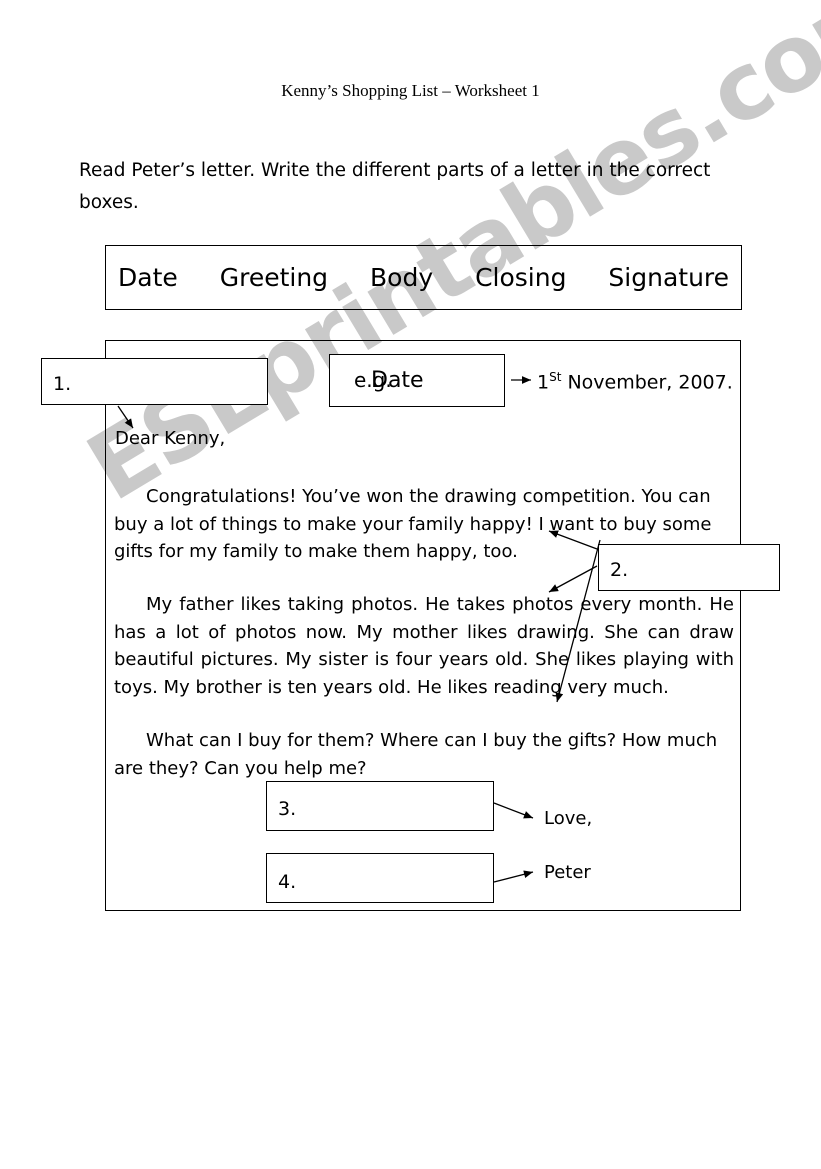 The height and width of the screenshot is (1169, 821). What do you see at coordinates (274, 277) in the screenshot?
I see `word-bank-term-greeting: Greeting` at bounding box center [274, 277].